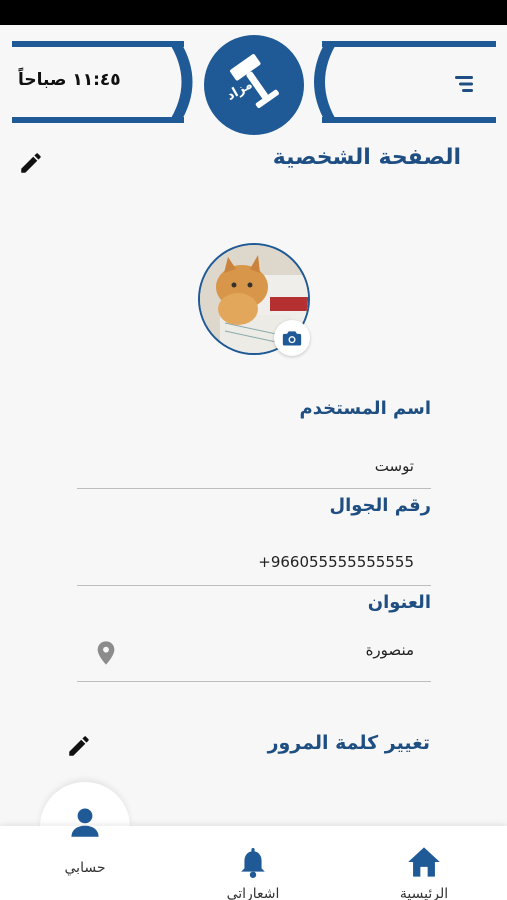 The image size is (507, 900). What do you see at coordinates (85, 841) in the screenshot?
I see `nav-account: حسابي` at bounding box center [85, 841].